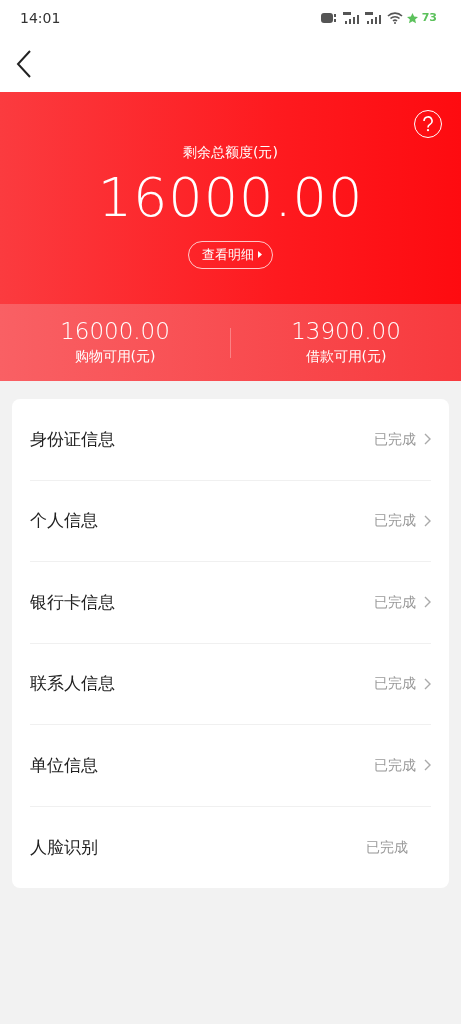 The image size is (461, 1024). I want to click on caret-icon, so click(260, 255).